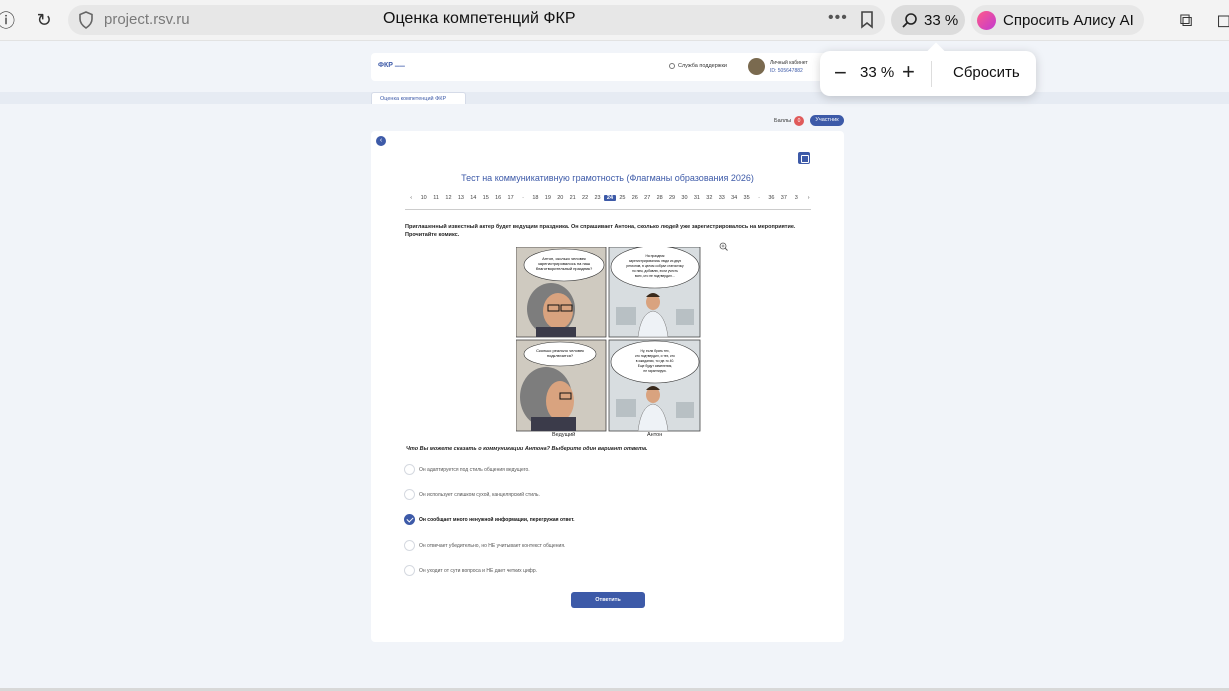  What do you see at coordinates (635, 198) in the screenshot?
I see `question-number: 26` at bounding box center [635, 198].